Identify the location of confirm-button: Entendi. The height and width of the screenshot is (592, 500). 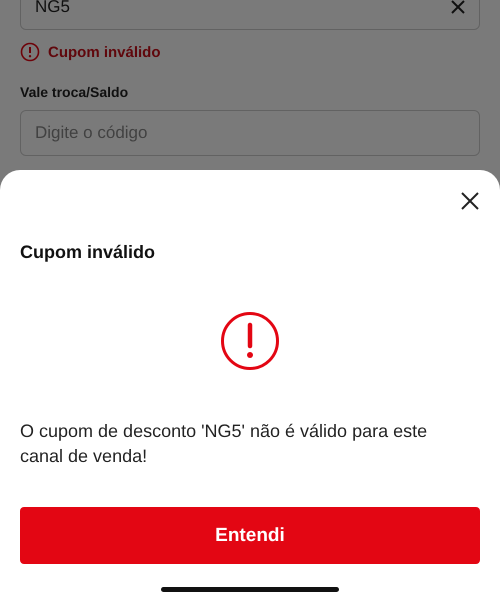
(250, 535).